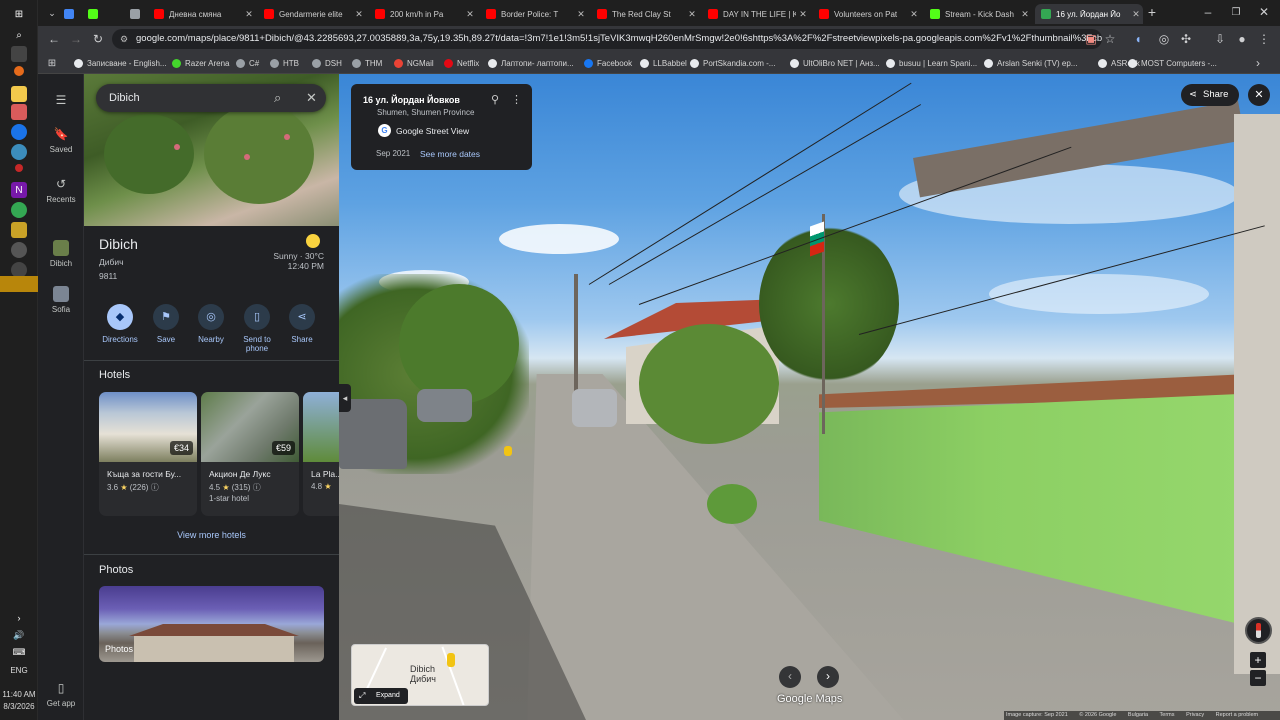  Describe the element at coordinates (867, 14) in the screenshot. I see `tab: Volunteers on Pat ✕` at that location.